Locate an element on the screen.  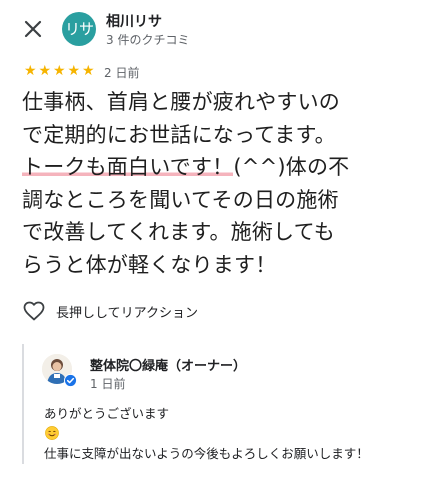
smiling-face-emoji-icon is located at coordinates (52, 433).